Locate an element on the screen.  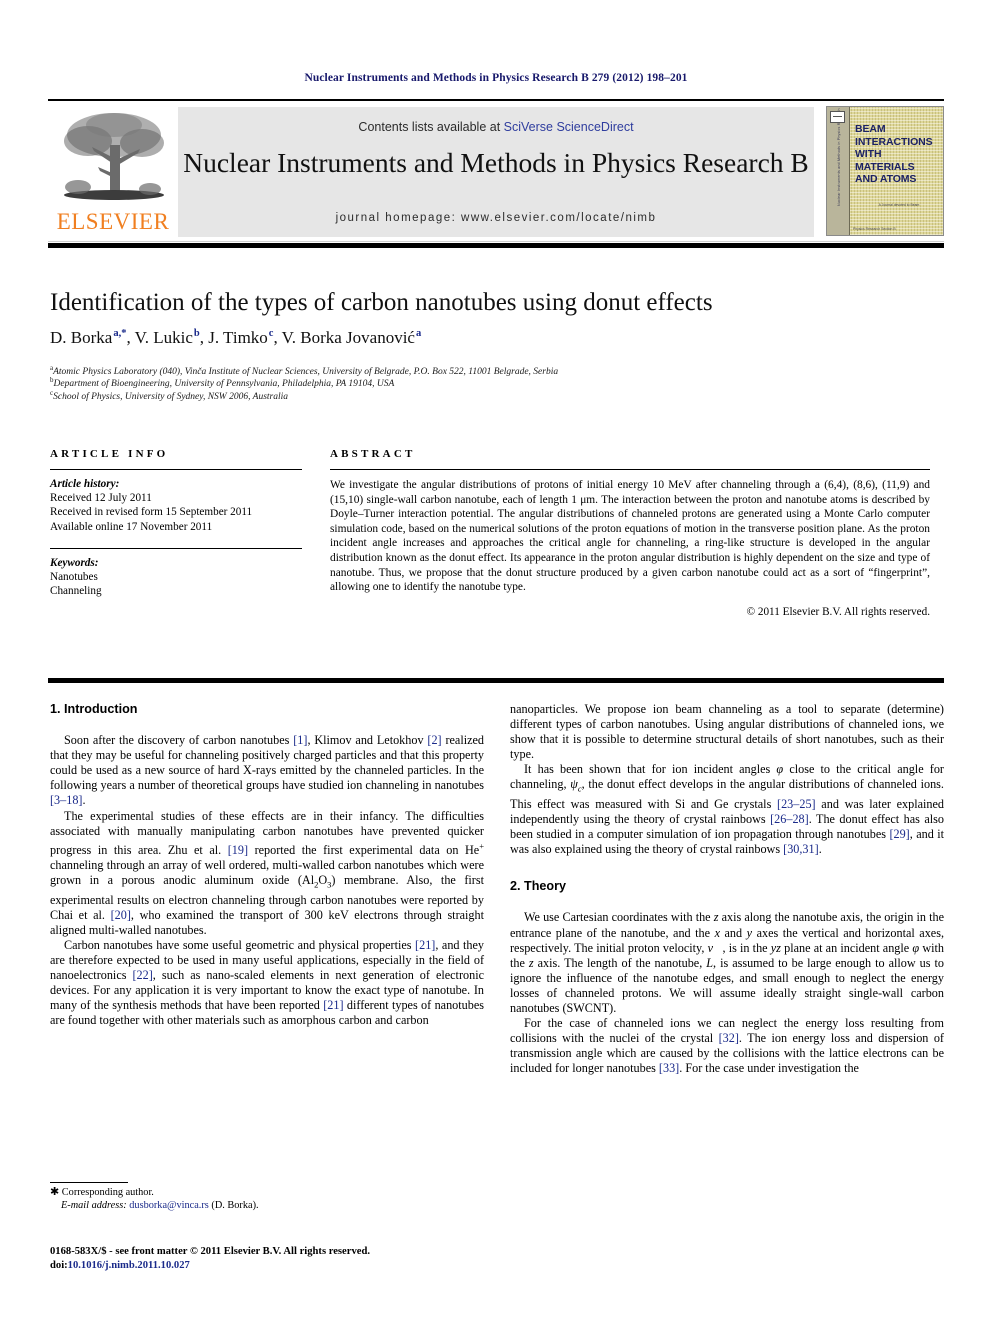
abstract-rule is located at coordinates (630, 469).